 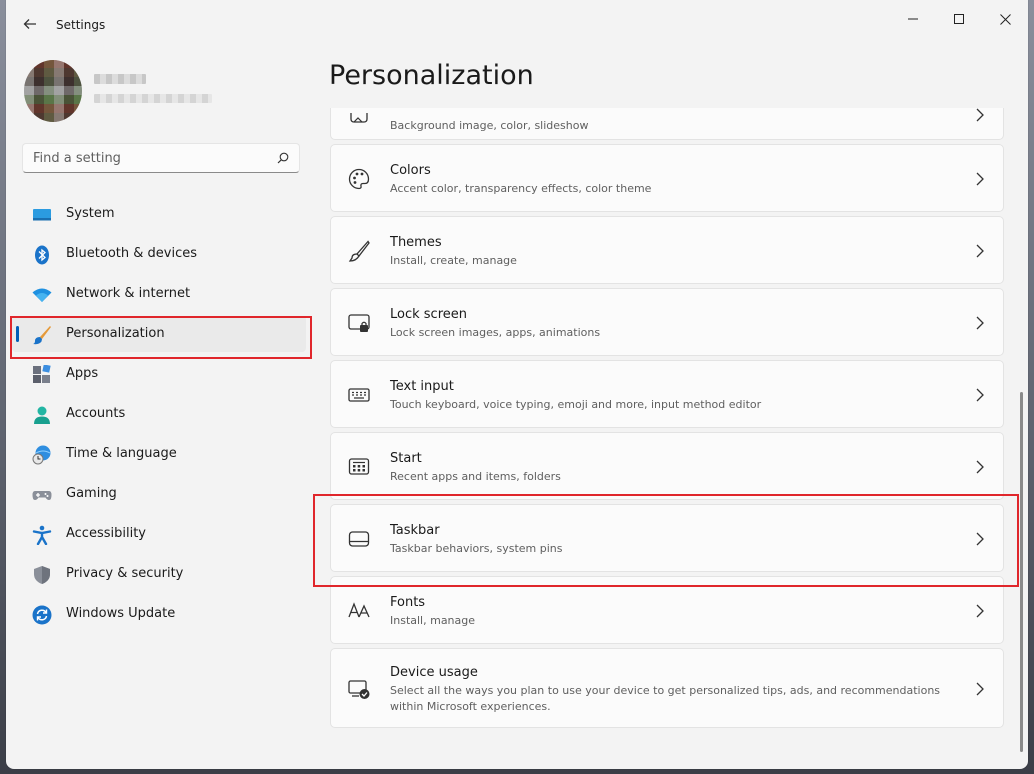 I want to click on search-input: Find a setting, so click(x=77, y=158).